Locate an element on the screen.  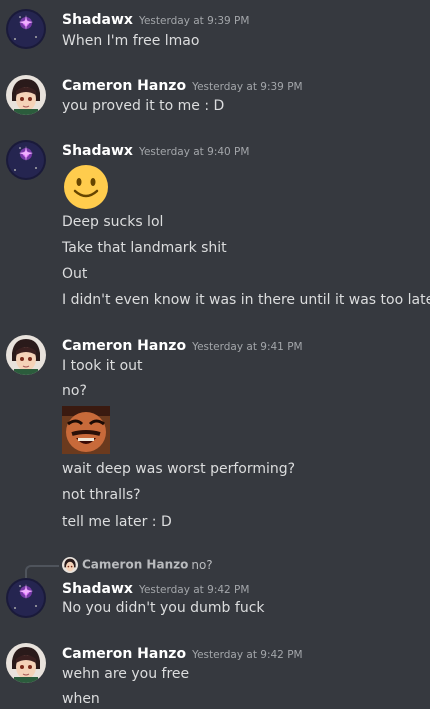
message-text: tell me later : D is located at coordinates (117, 522).